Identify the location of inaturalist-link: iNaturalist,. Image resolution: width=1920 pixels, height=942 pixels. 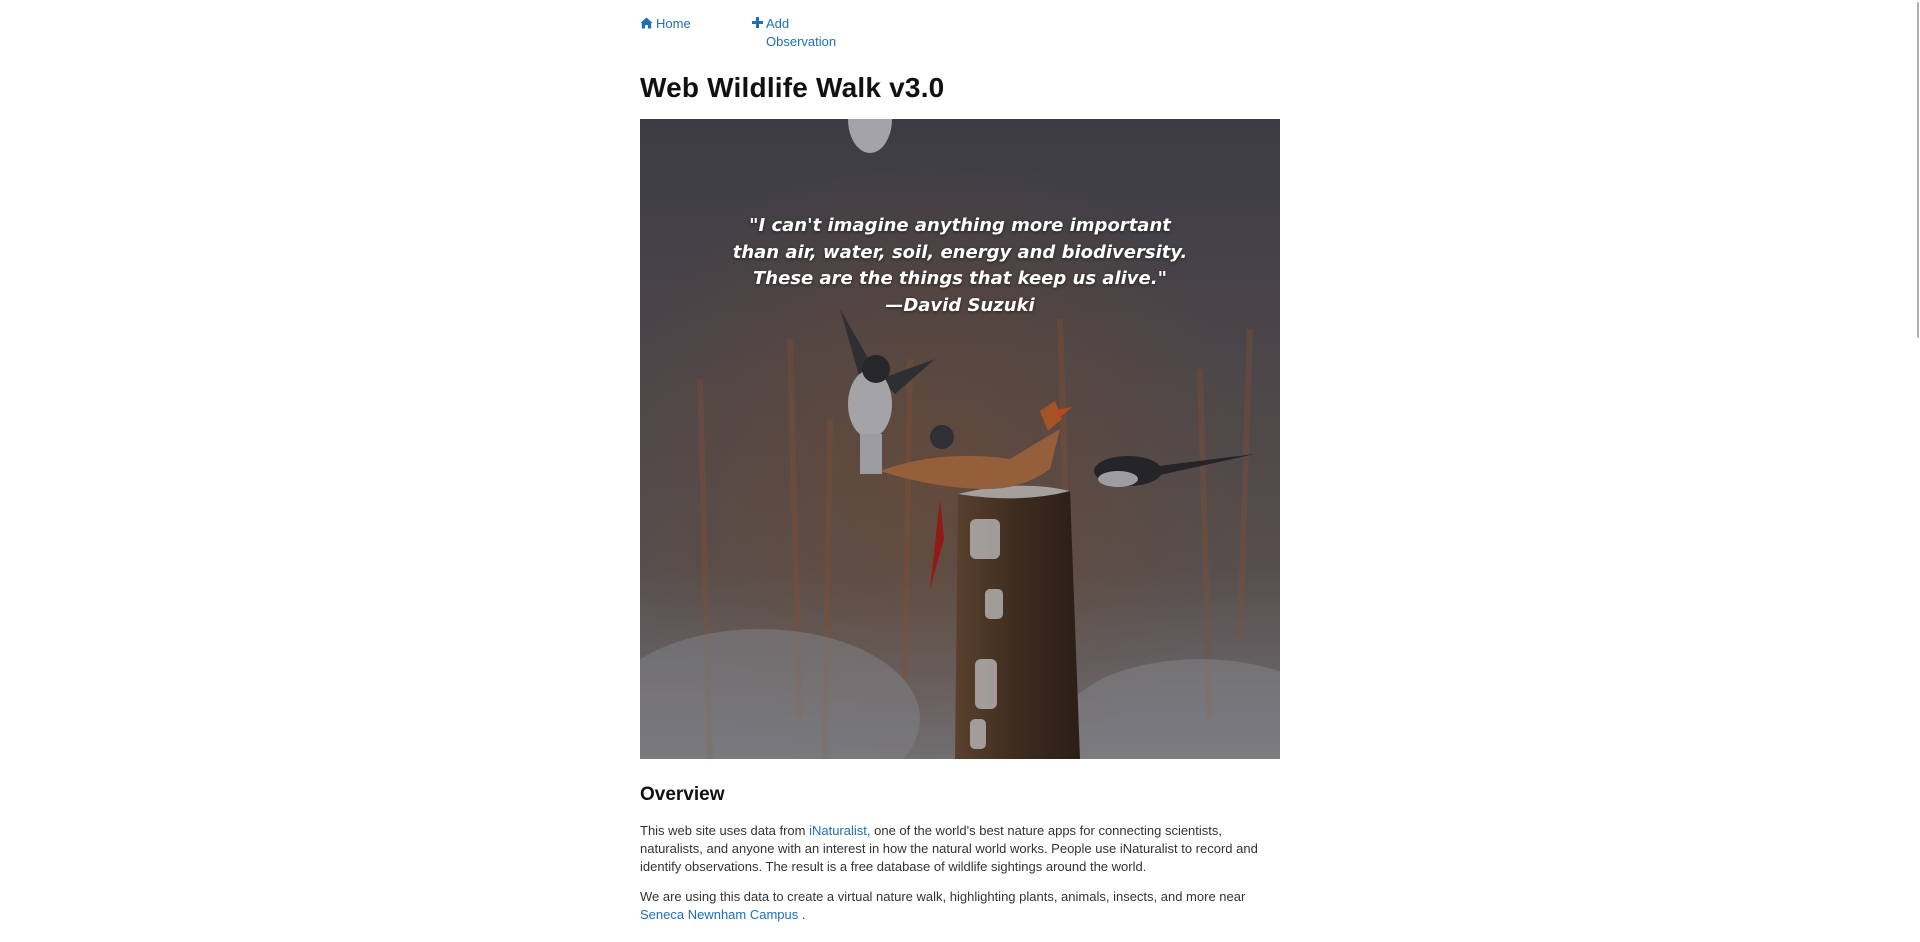
(839, 830).